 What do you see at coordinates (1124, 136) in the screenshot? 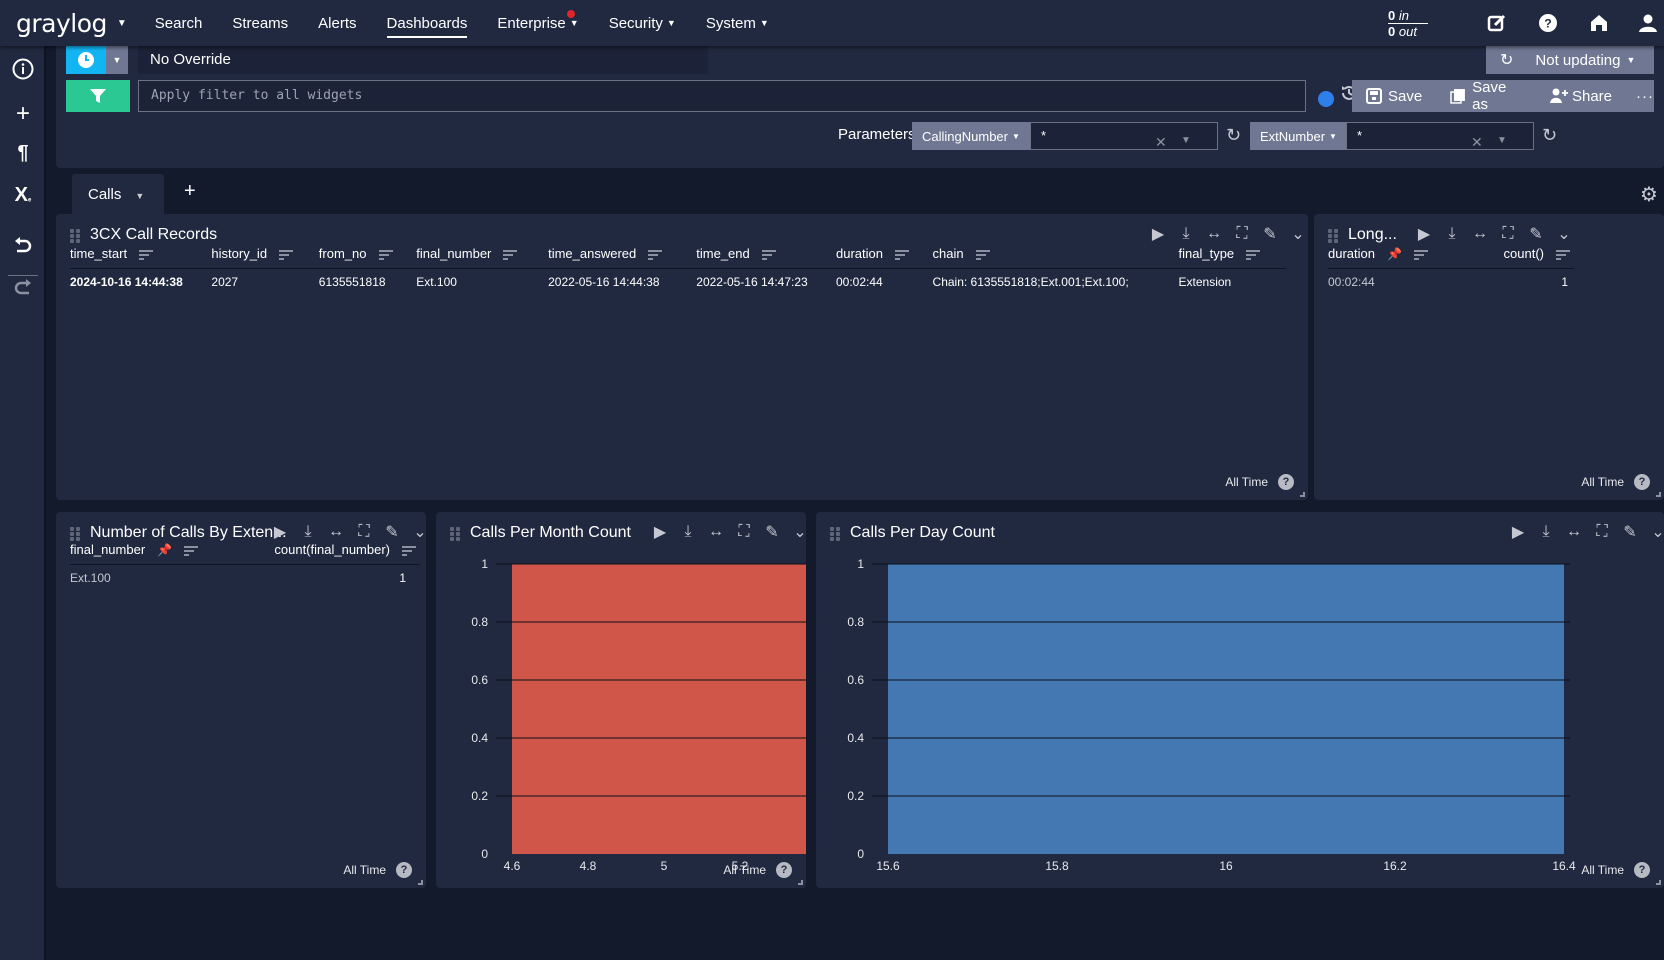
I see `parameter-callingnumber-value: * ✕ ▼` at bounding box center [1124, 136].